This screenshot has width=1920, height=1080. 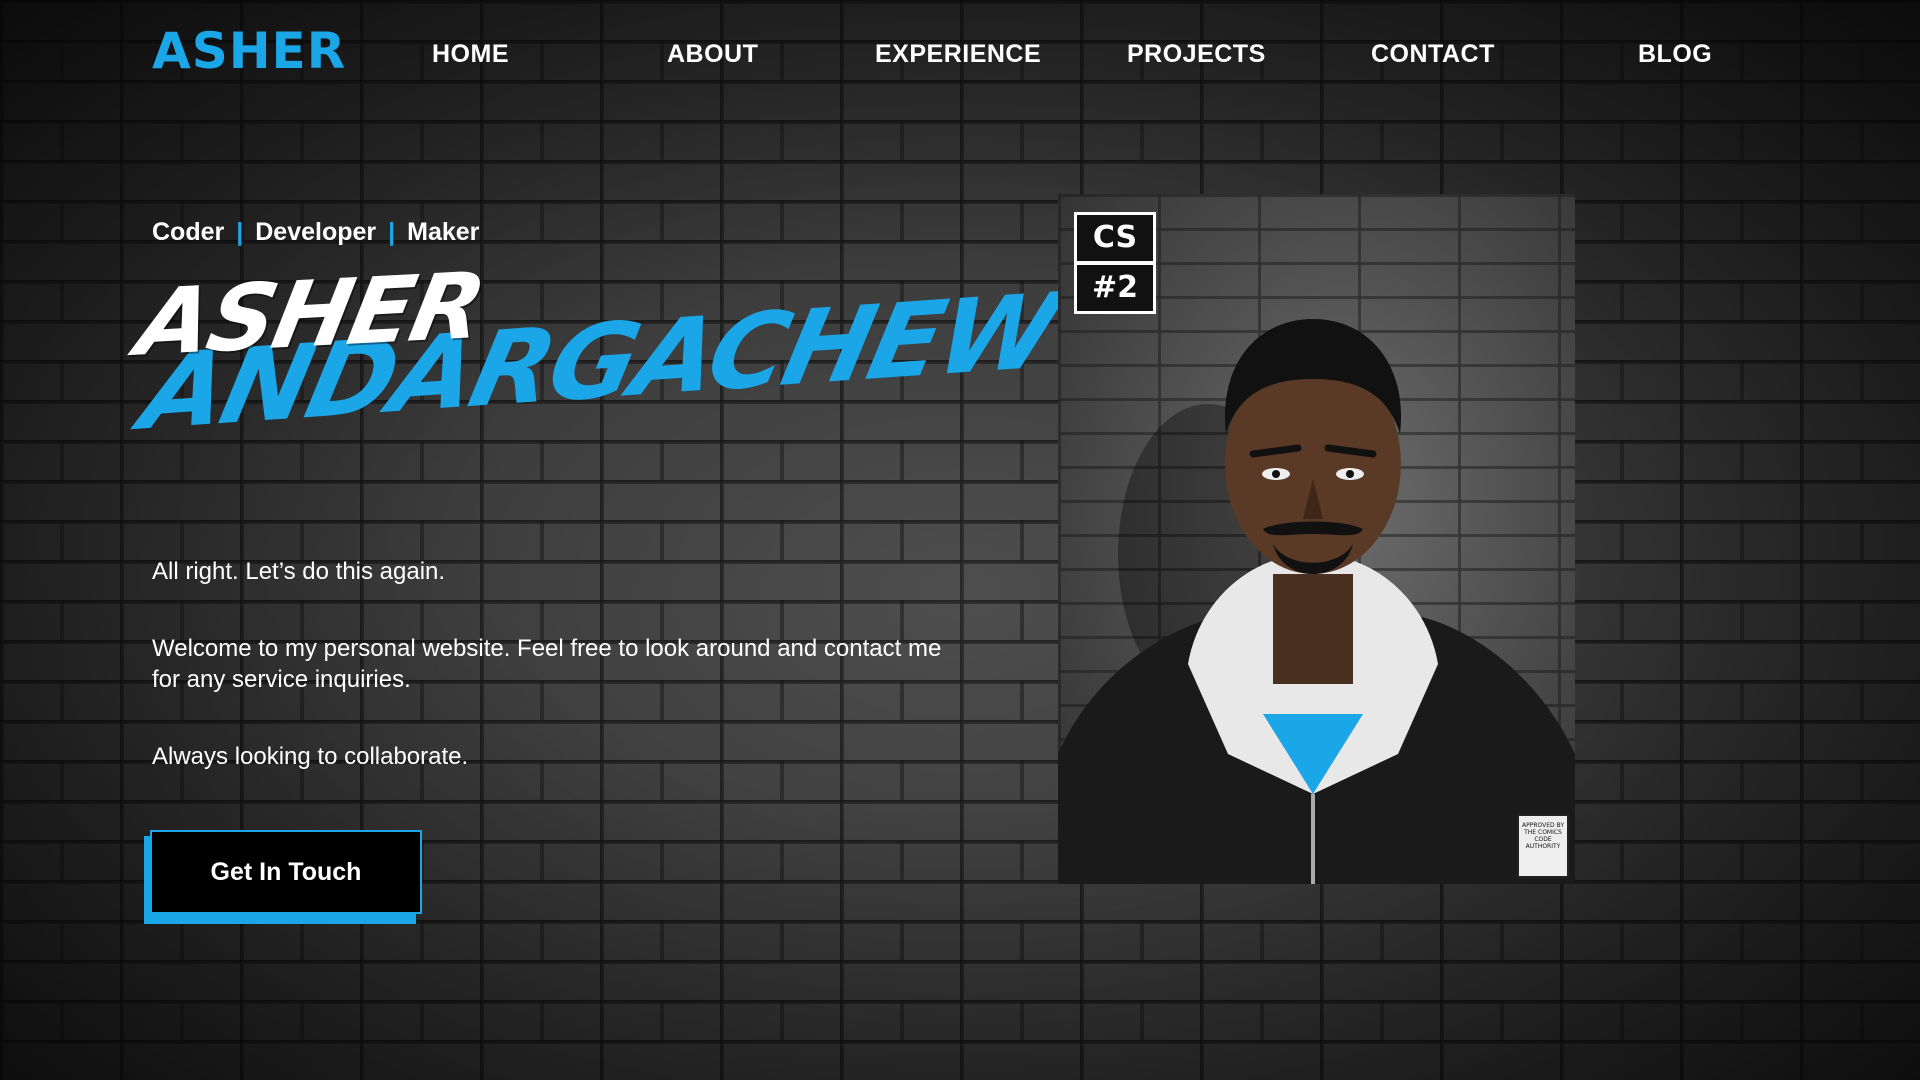 I want to click on nav-item-experience: EXPERIENCE, so click(x=958, y=54).